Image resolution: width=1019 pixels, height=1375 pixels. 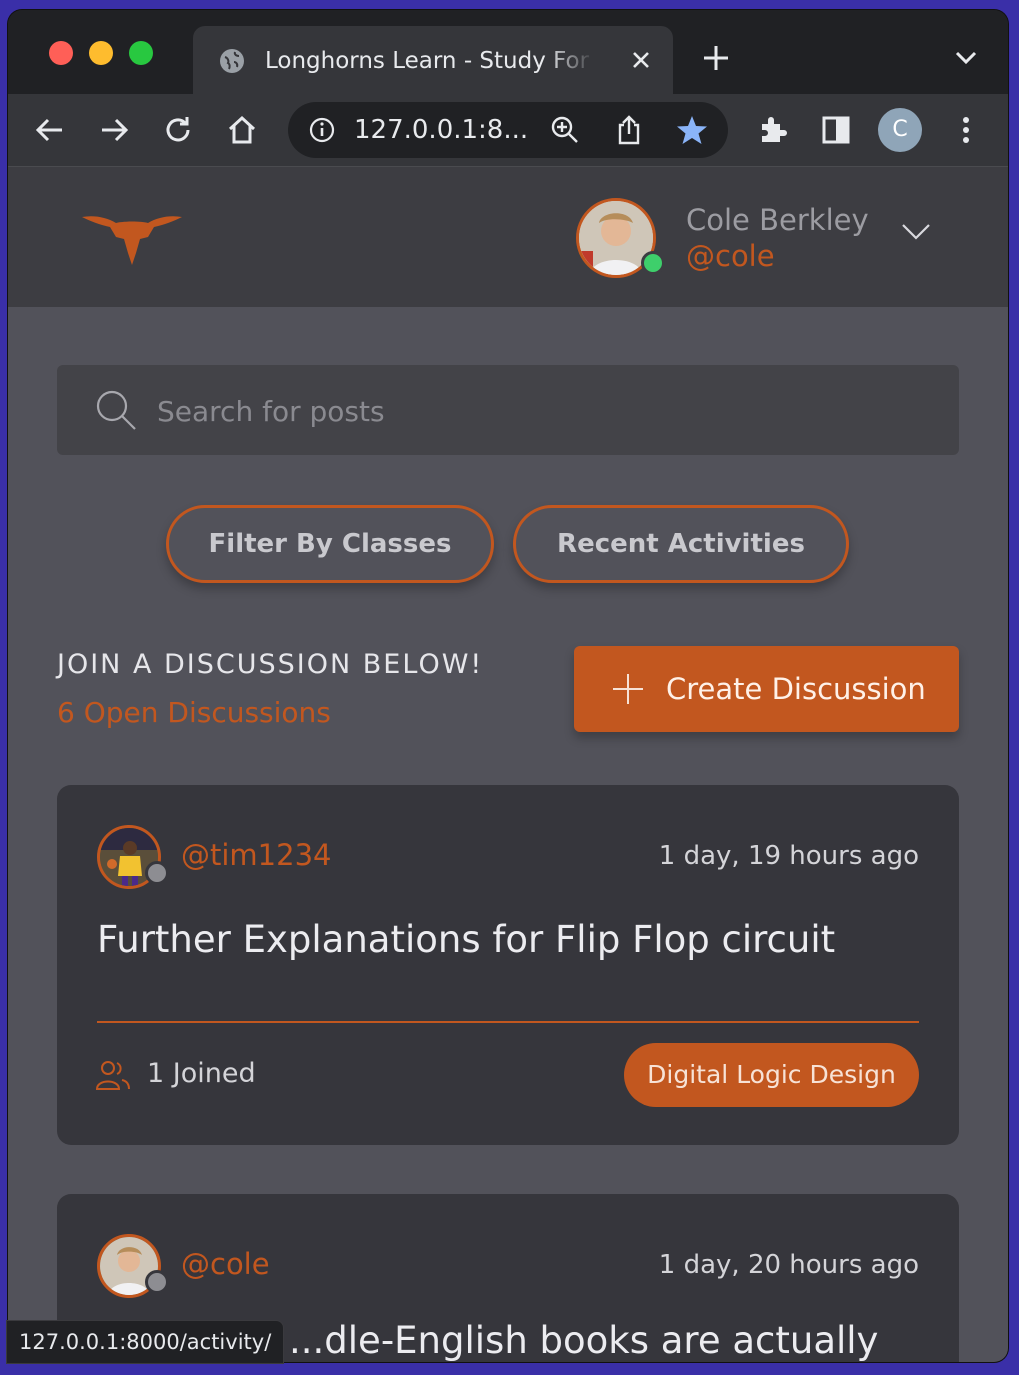 What do you see at coordinates (430, 61) in the screenshot?
I see `tab-title: Longhorns Learn - Study For A` at bounding box center [430, 61].